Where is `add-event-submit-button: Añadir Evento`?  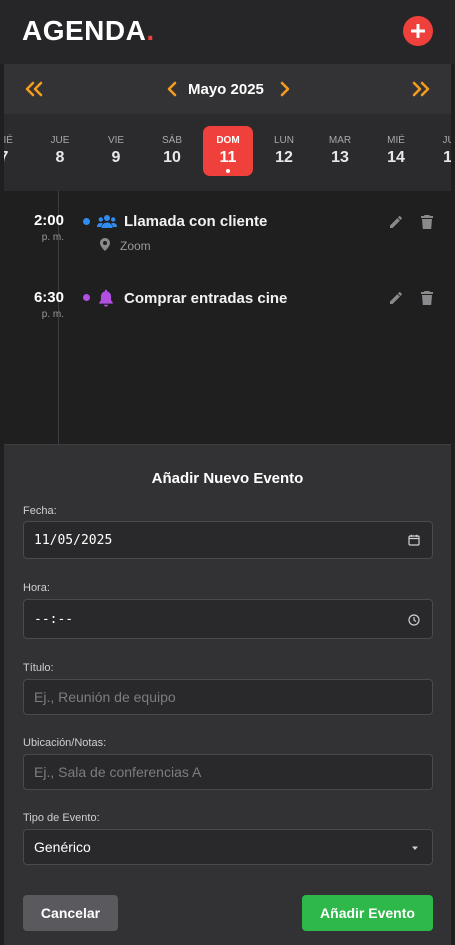 add-event-submit-button: Añadir Evento is located at coordinates (367, 913).